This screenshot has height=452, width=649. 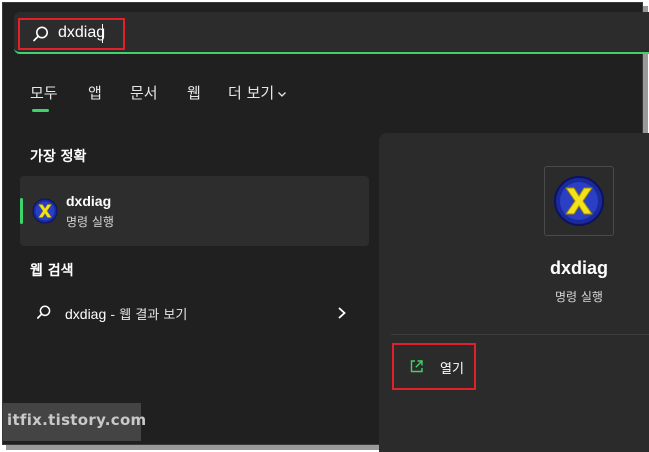 I want to click on app-icon-box, so click(x=579, y=201).